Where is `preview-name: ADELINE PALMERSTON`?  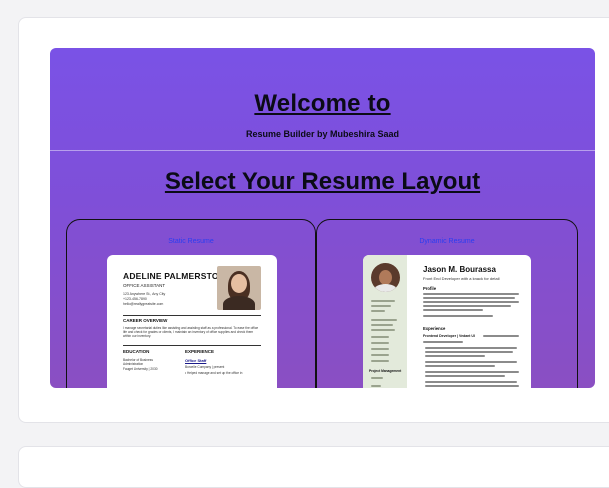 preview-name: ADELINE PALMERSTON is located at coordinates (174, 276).